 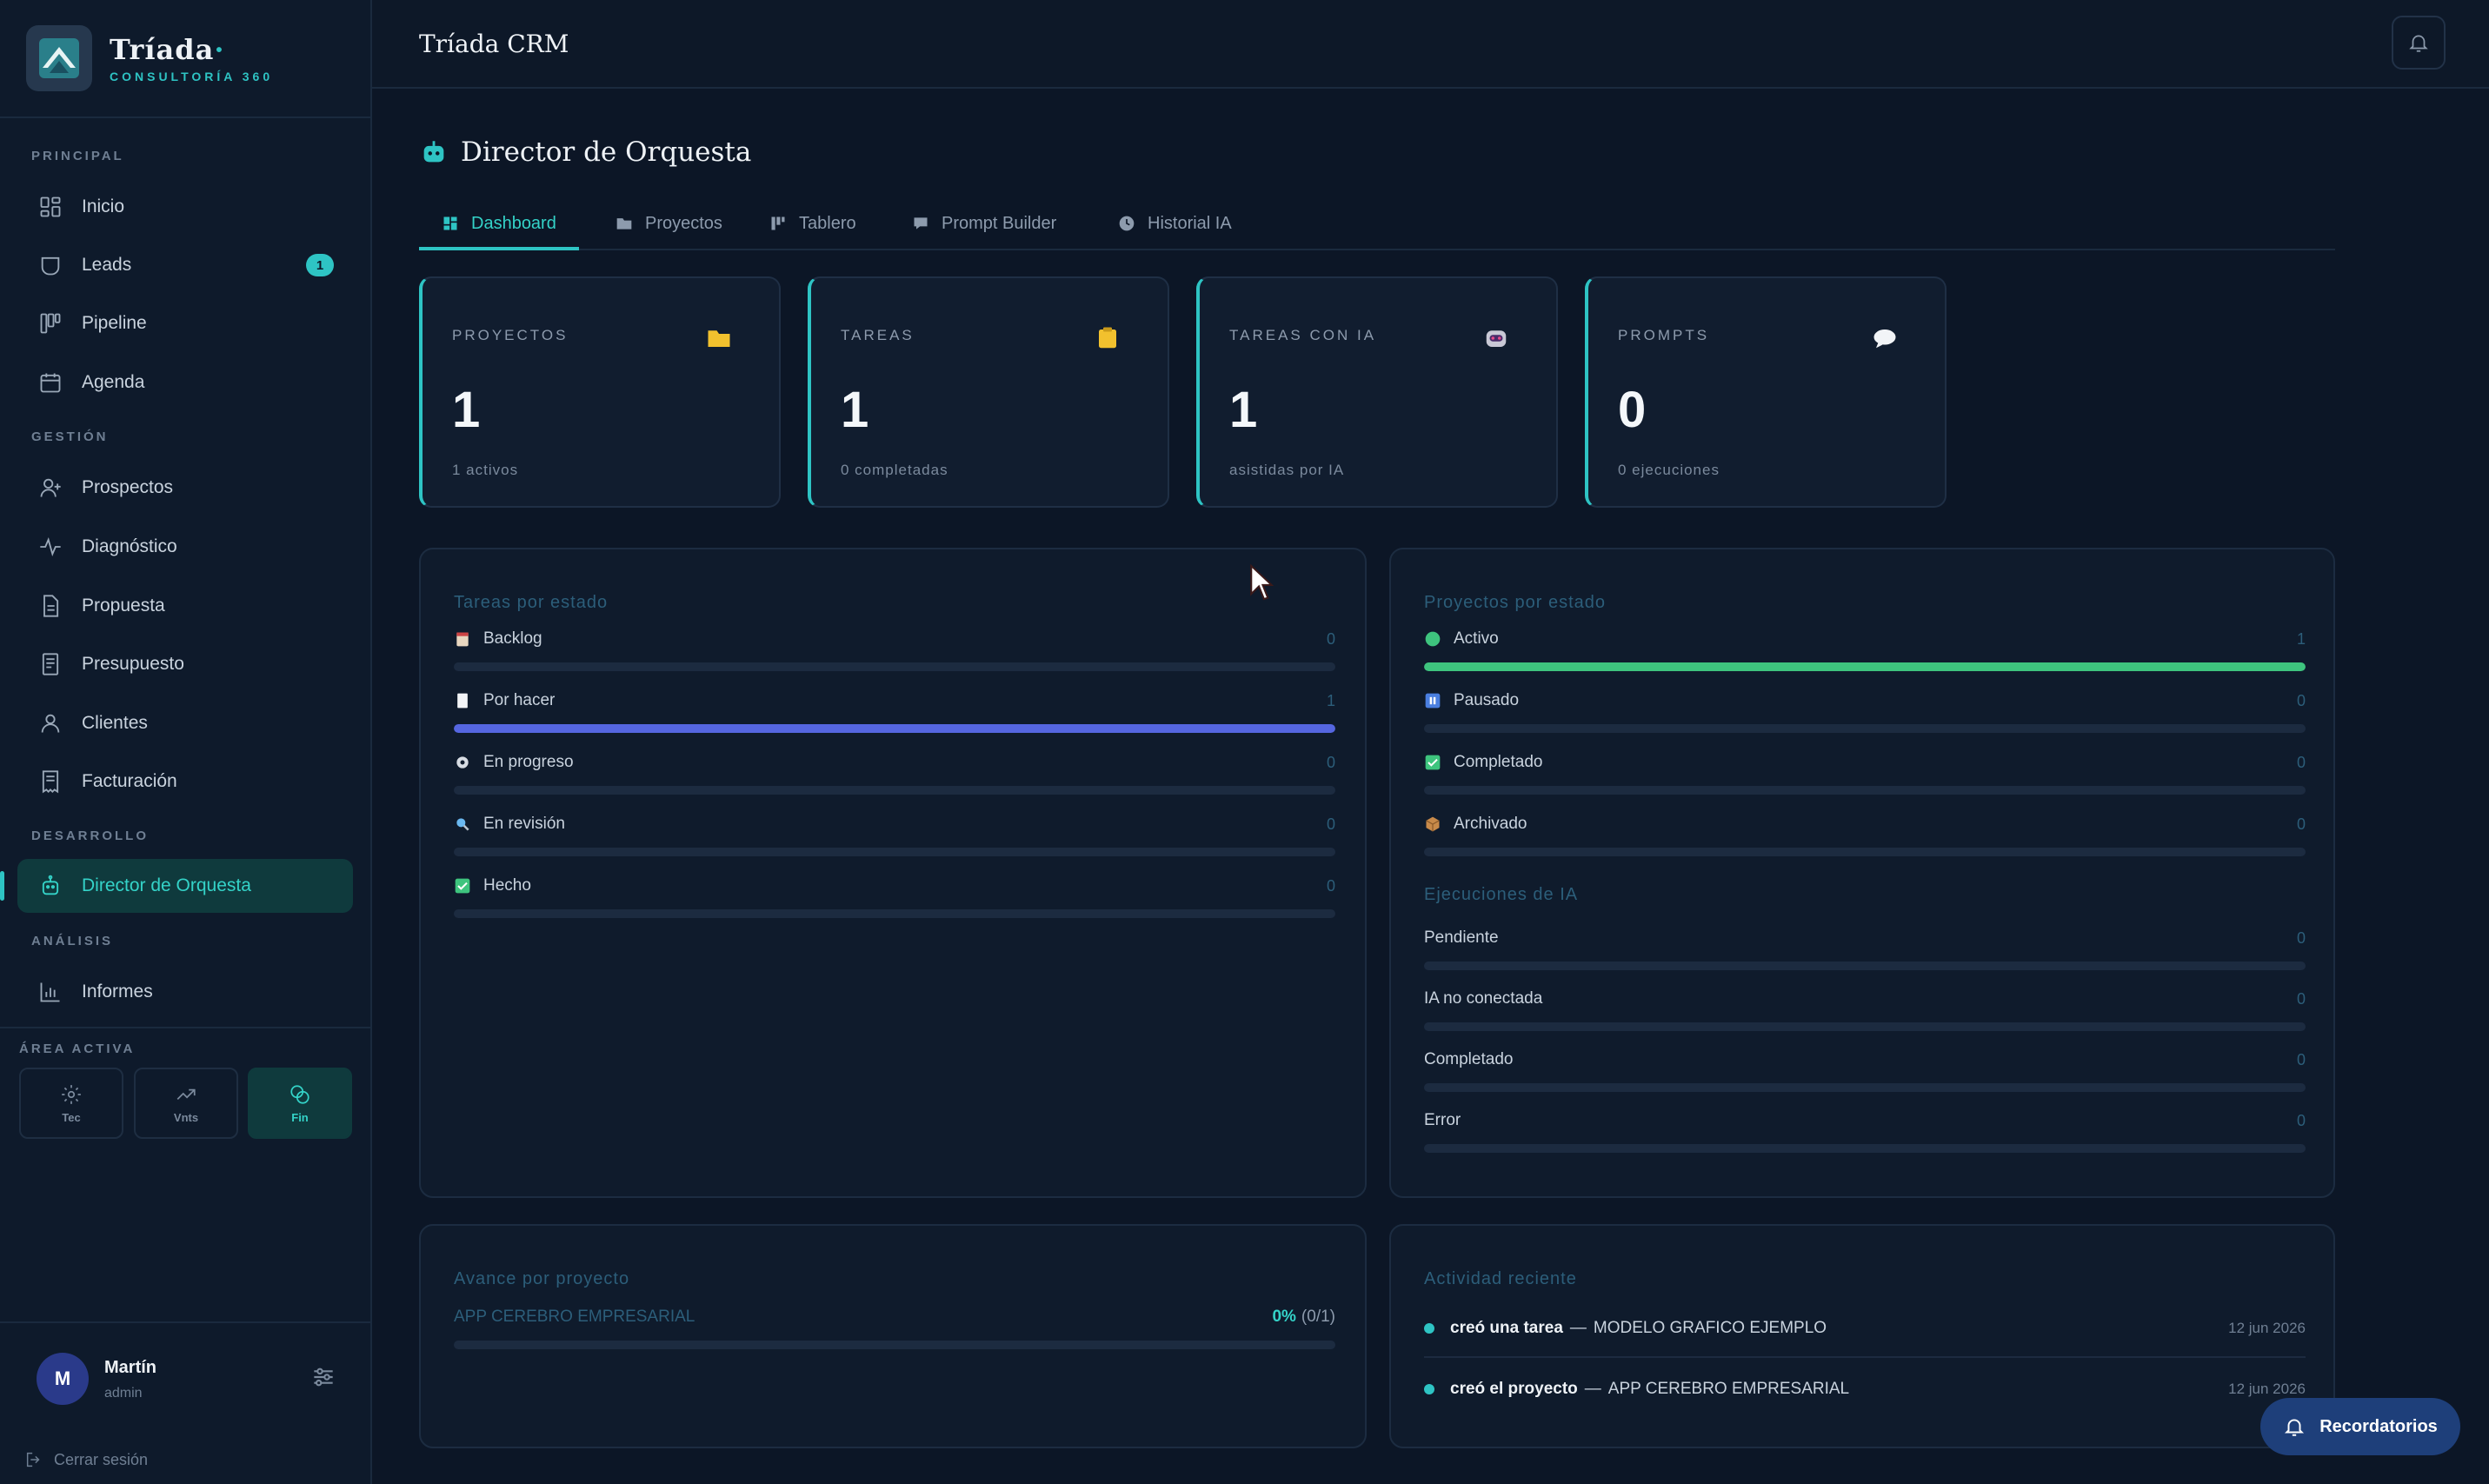 I want to click on sidebar-item-pipeline: Pipeline, so click(x=185, y=323).